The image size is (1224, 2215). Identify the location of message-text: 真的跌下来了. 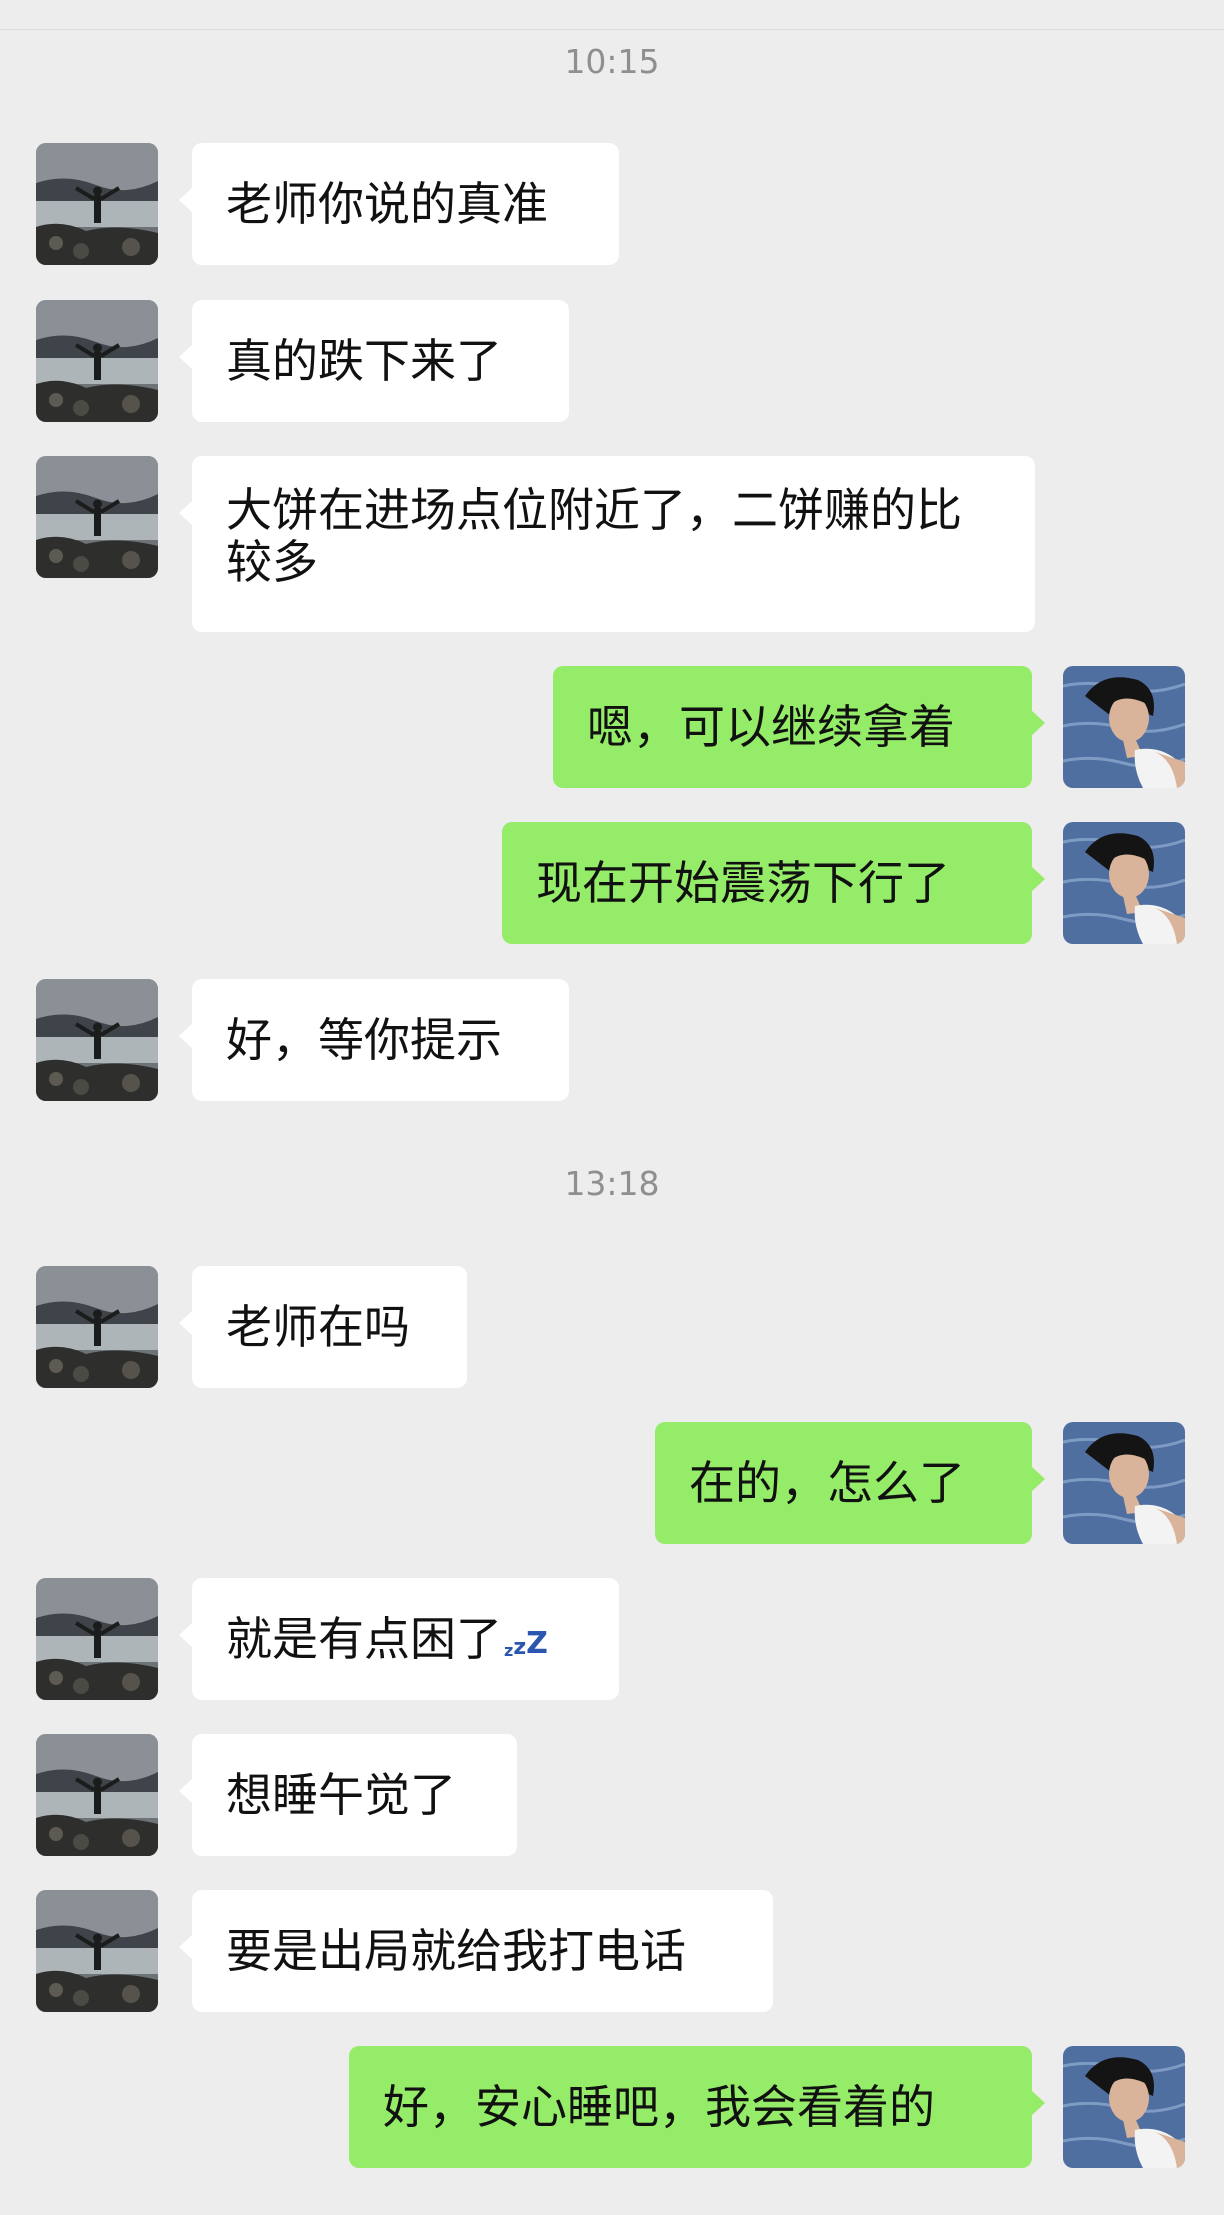
(364, 361).